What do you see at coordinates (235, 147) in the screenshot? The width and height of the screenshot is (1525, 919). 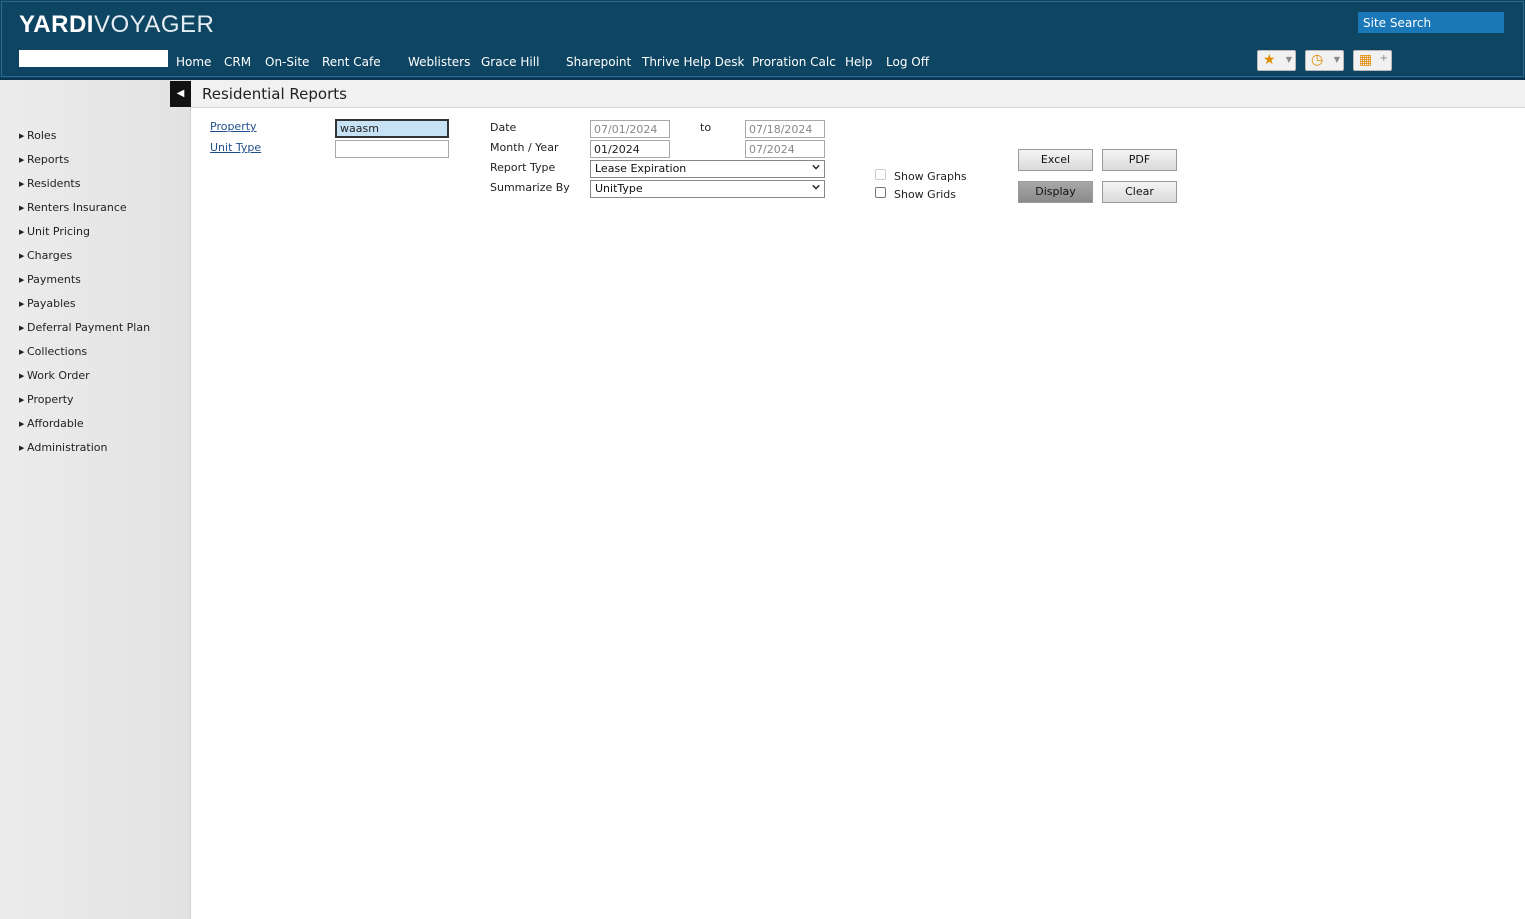 I see `unit-type-link: Unit Type` at bounding box center [235, 147].